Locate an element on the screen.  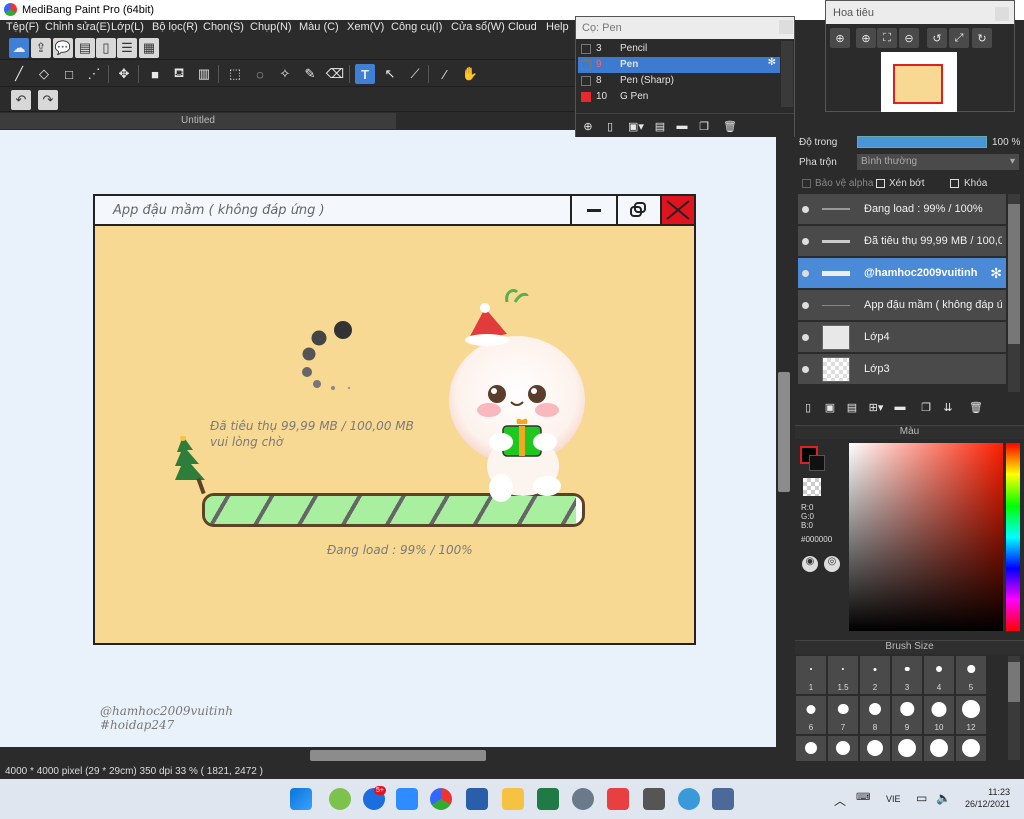
menu-cloud: Cloud is located at coordinates (522, 27).